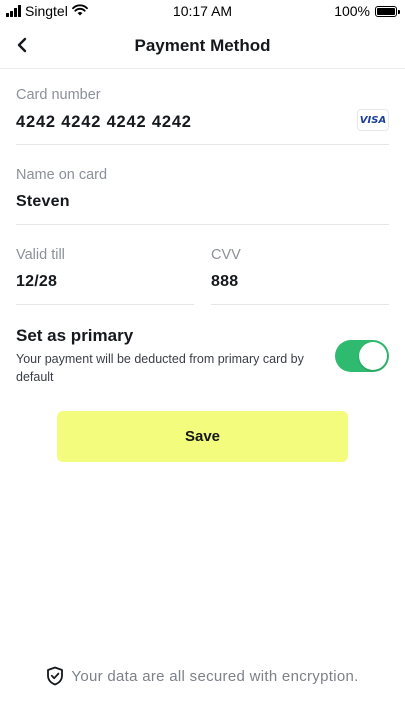  What do you see at coordinates (55, 676) in the screenshot?
I see `shield-check-icon` at bounding box center [55, 676].